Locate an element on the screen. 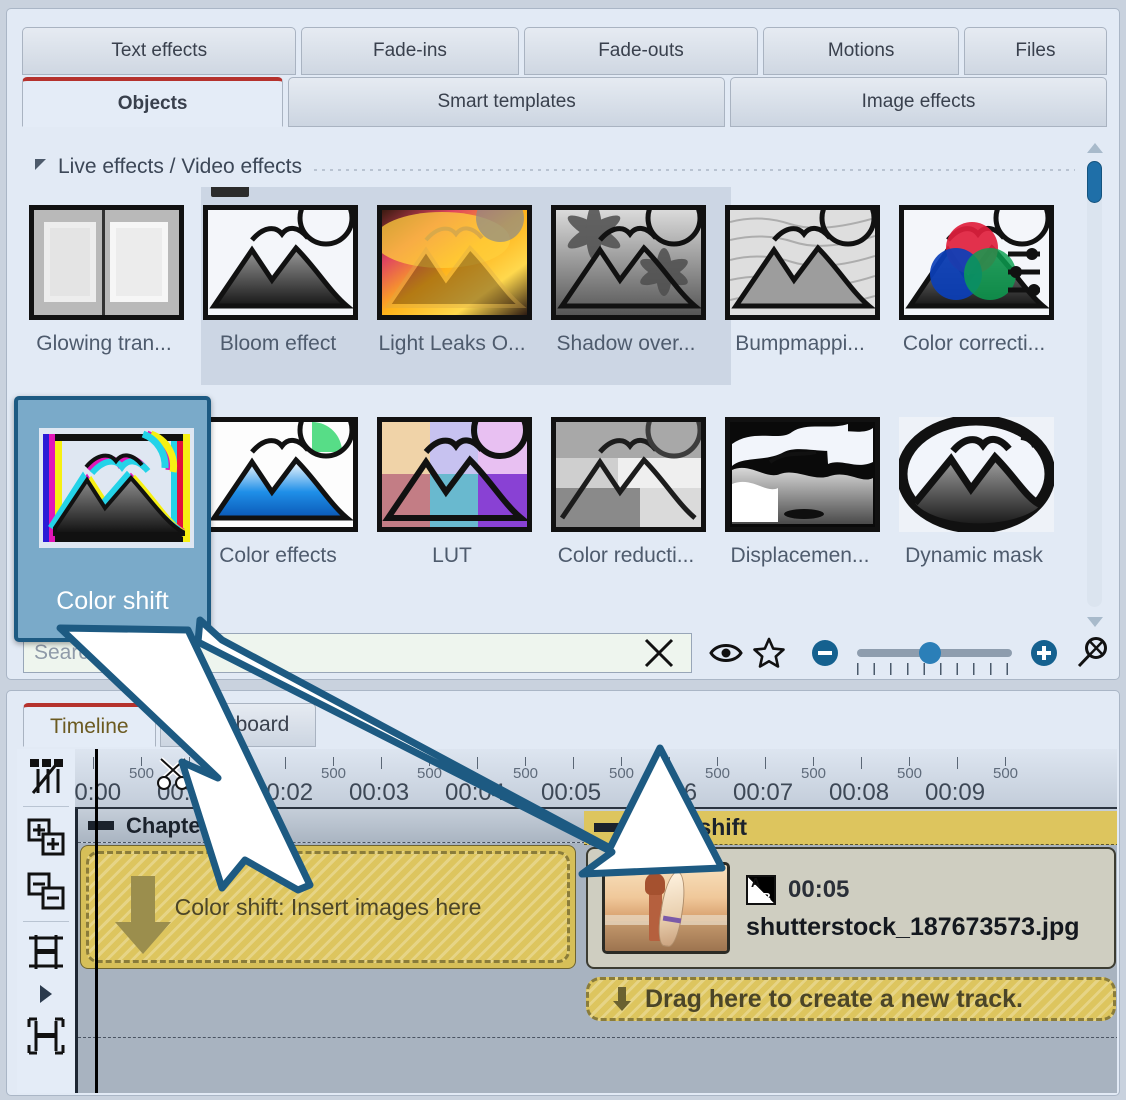 The image size is (1126, 1100). zoom-slider is located at coordinates (934, 658).